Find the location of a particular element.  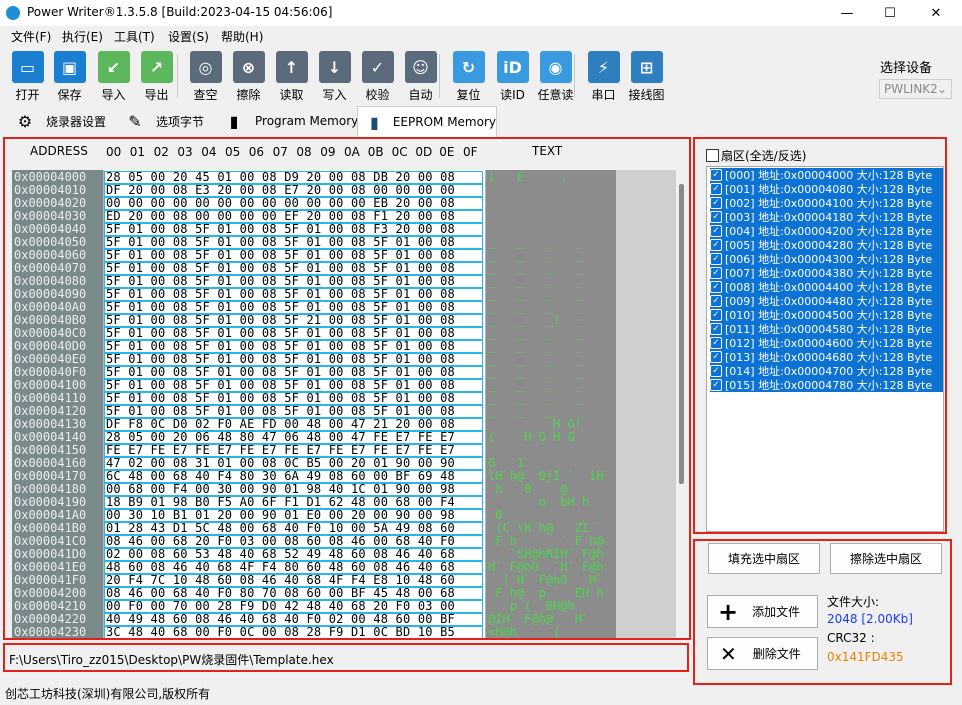

import-button: ↙ 导入 is located at coordinates (113, 77).